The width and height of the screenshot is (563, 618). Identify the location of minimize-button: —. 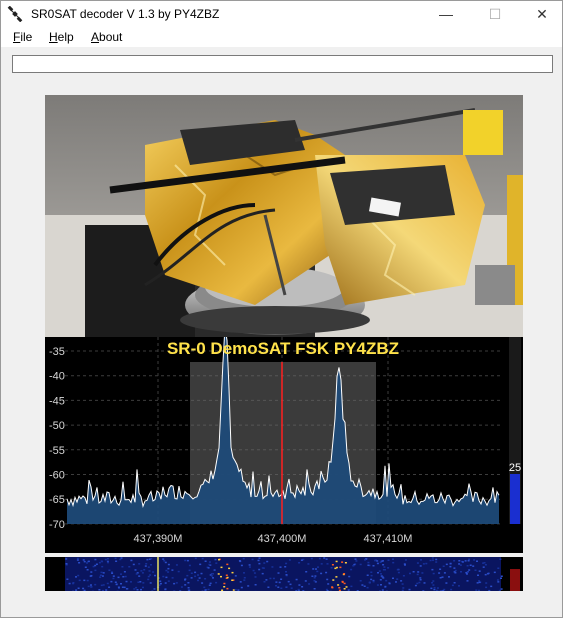
(446, 14).